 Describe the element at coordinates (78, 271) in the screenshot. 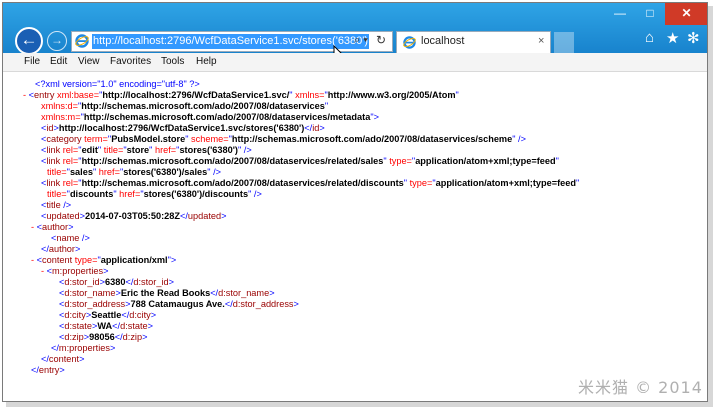

I see `xml-token: m:properties` at that location.